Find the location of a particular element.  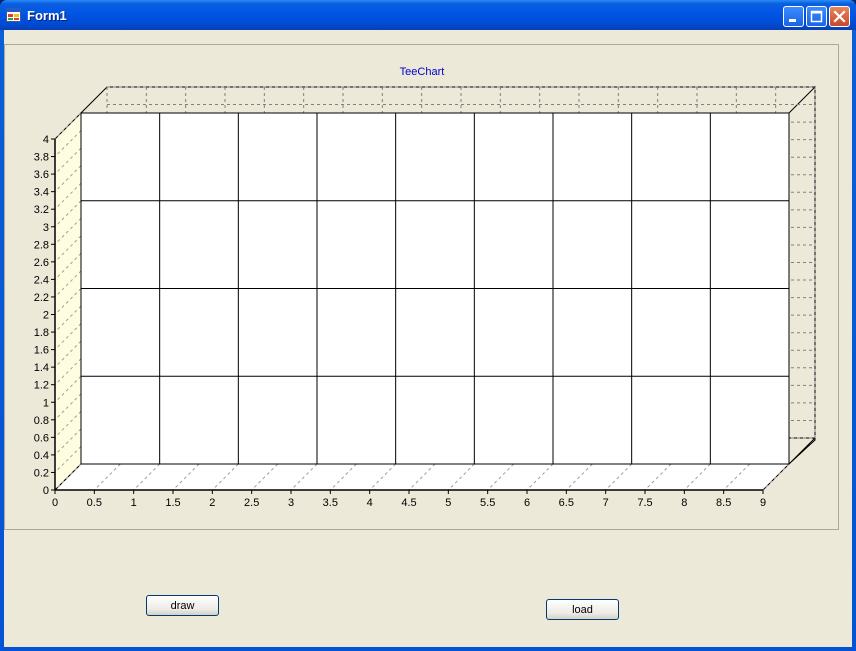

x-tick-label: 3.5 is located at coordinates (330, 503).